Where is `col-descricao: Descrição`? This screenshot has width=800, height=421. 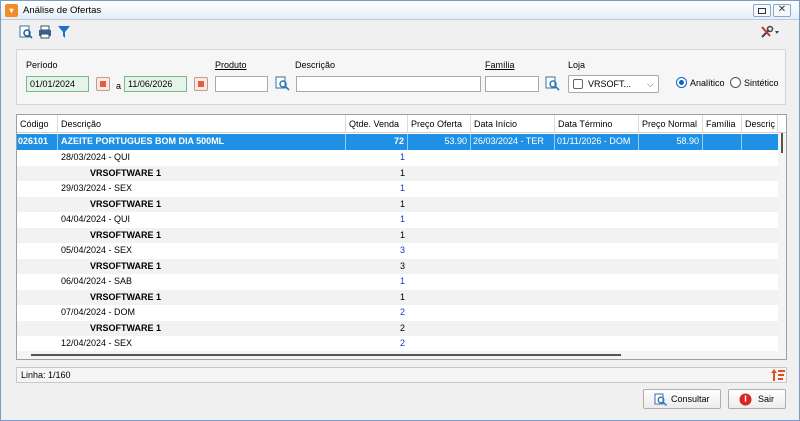 col-descricao: Descrição is located at coordinates (202, 124).